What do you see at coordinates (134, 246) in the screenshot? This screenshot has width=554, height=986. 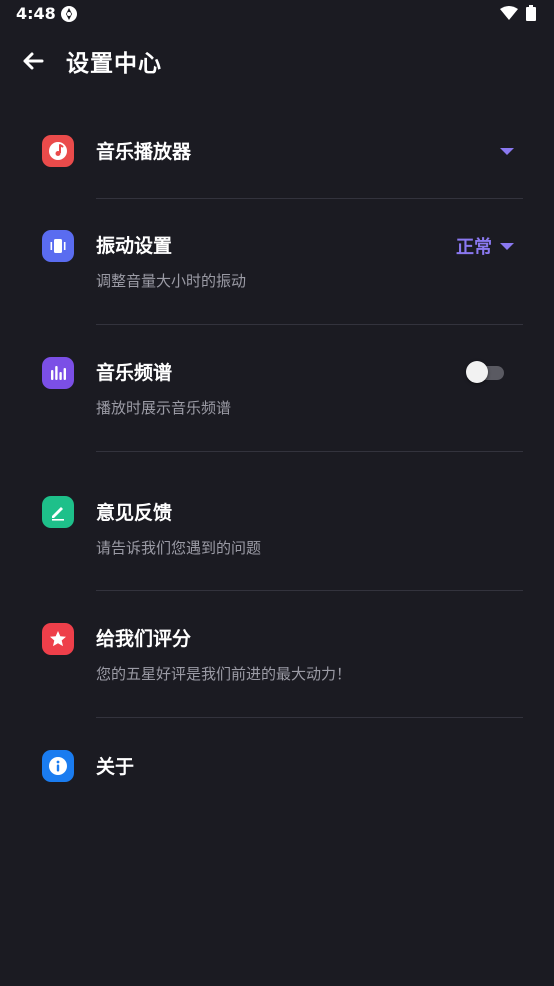 I see `setting-title: 振动设置` at bounding box center [134, 246].